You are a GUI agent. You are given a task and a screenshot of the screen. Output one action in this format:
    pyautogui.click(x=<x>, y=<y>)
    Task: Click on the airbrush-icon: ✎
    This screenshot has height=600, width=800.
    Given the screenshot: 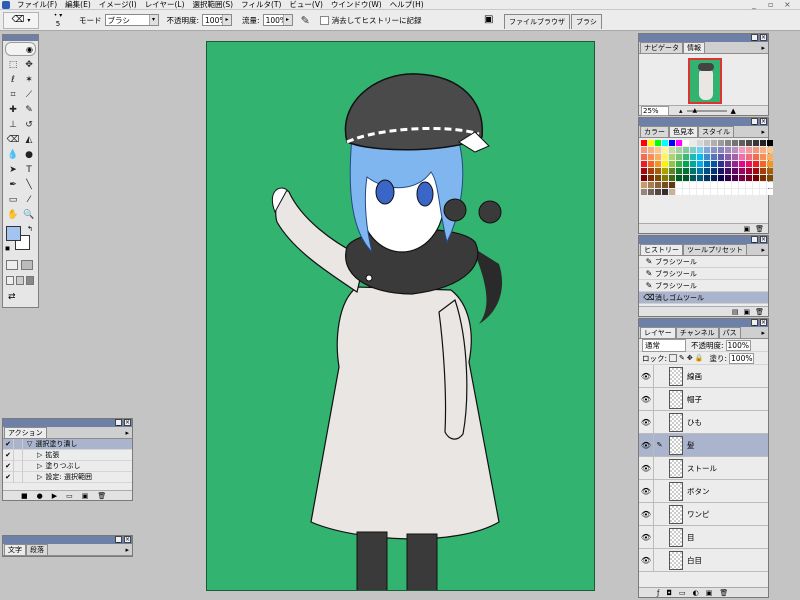 What is the action you would take?
    pyautogui.click(x=305, y=20)
    